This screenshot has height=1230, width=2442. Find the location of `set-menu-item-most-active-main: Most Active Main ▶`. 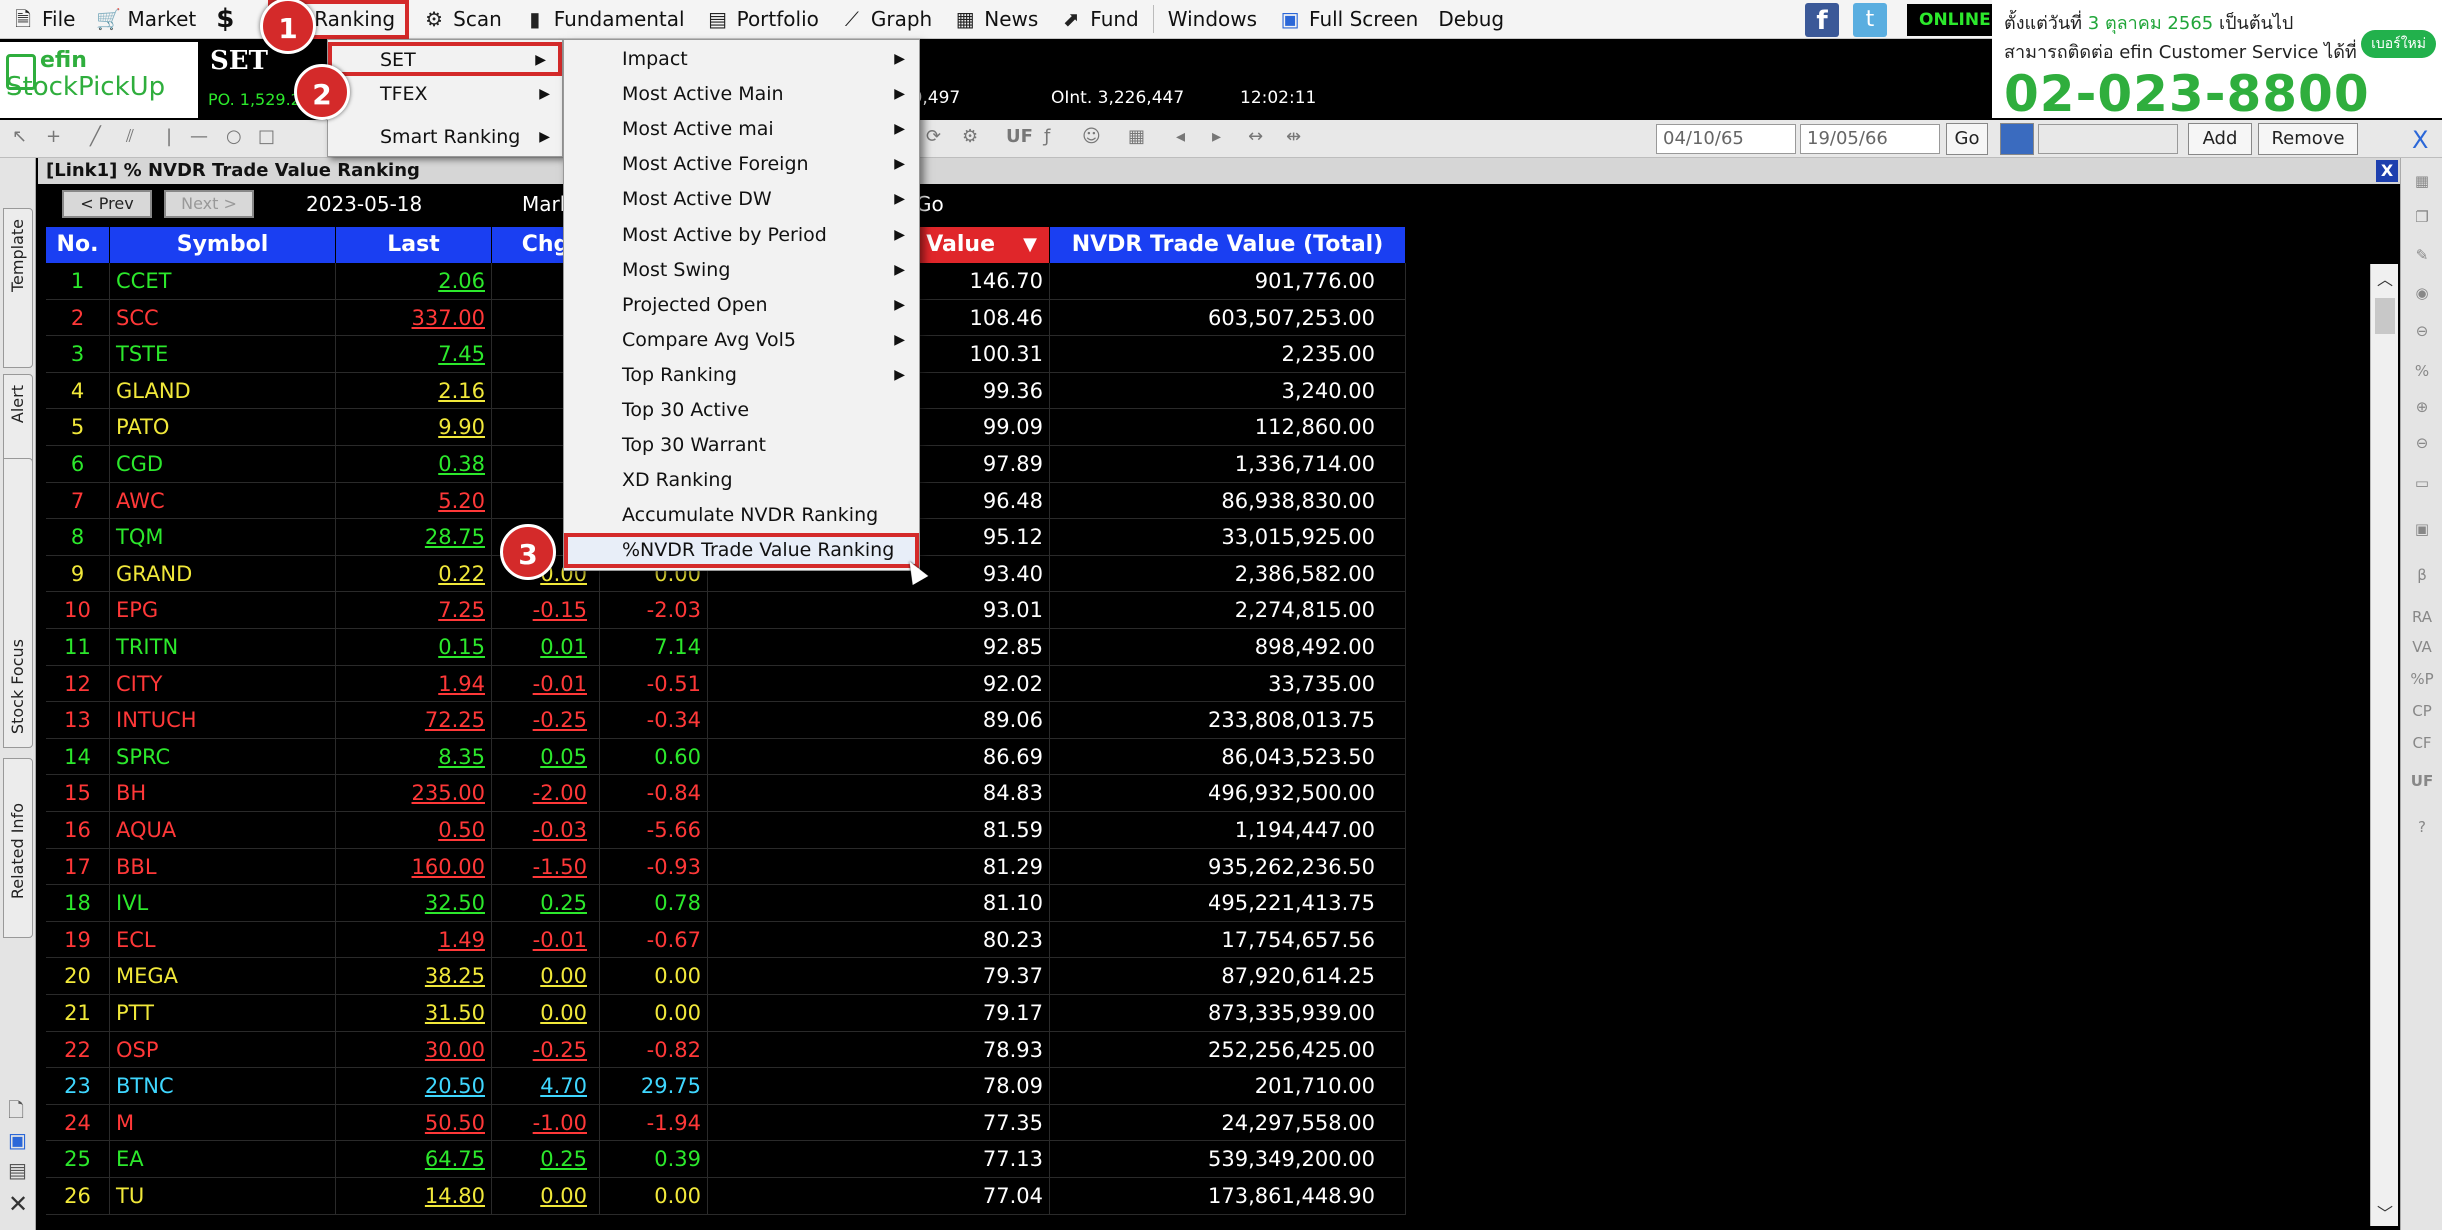

set-menu-item-most-active-main: Most Active Main ▶ is located at coordinates (741, 94).